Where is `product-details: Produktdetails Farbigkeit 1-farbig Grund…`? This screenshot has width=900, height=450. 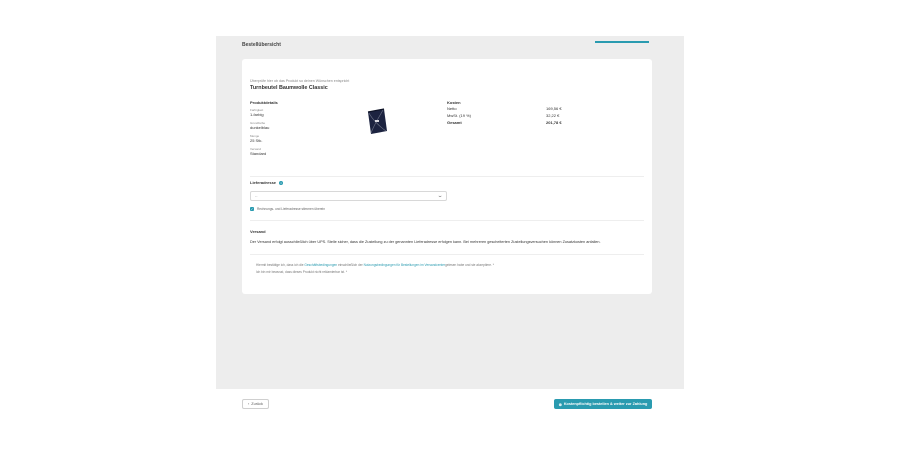
product-details: Produktdetails Farbigkeit 1-farbig Grund… is located at coordinates (300, 128).